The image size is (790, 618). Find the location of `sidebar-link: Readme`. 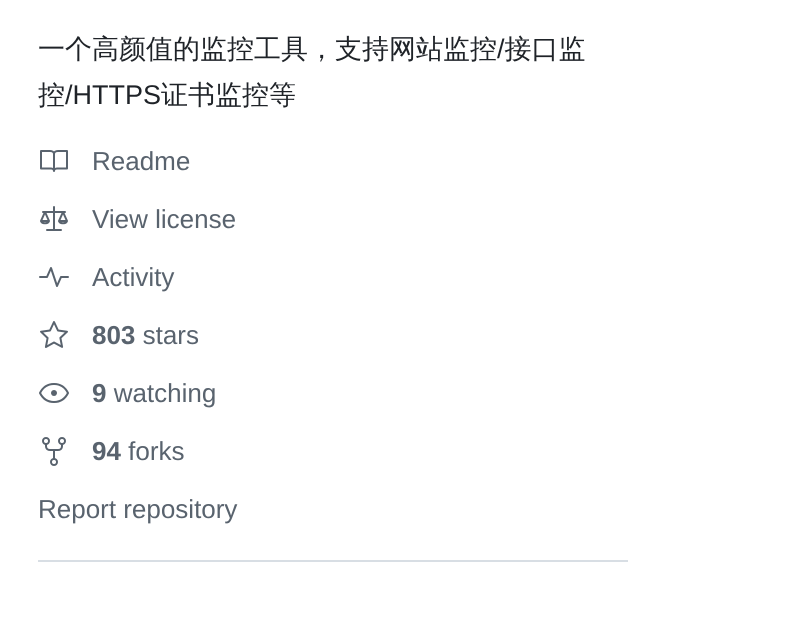

sidebar-link: Readme is located at coordinates (141, 161).